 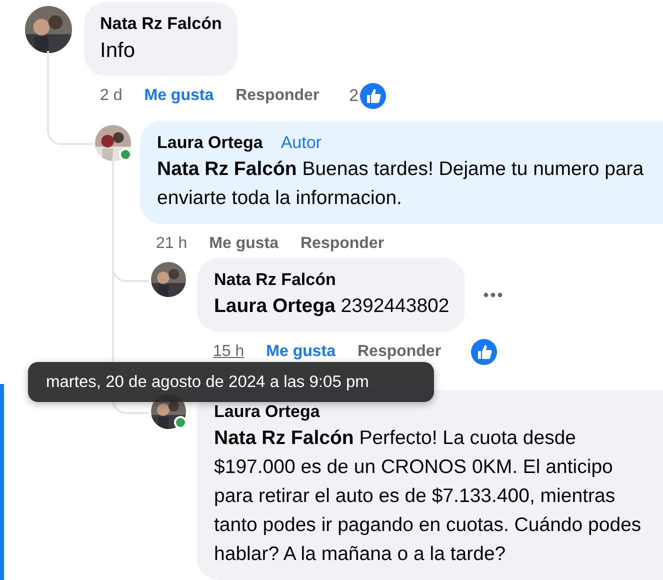 What do you see at coordinates (332, 306) in the screenshot?
I see `comment-text: Laura Ortega 2392443802` at bounding box center [332, 306].